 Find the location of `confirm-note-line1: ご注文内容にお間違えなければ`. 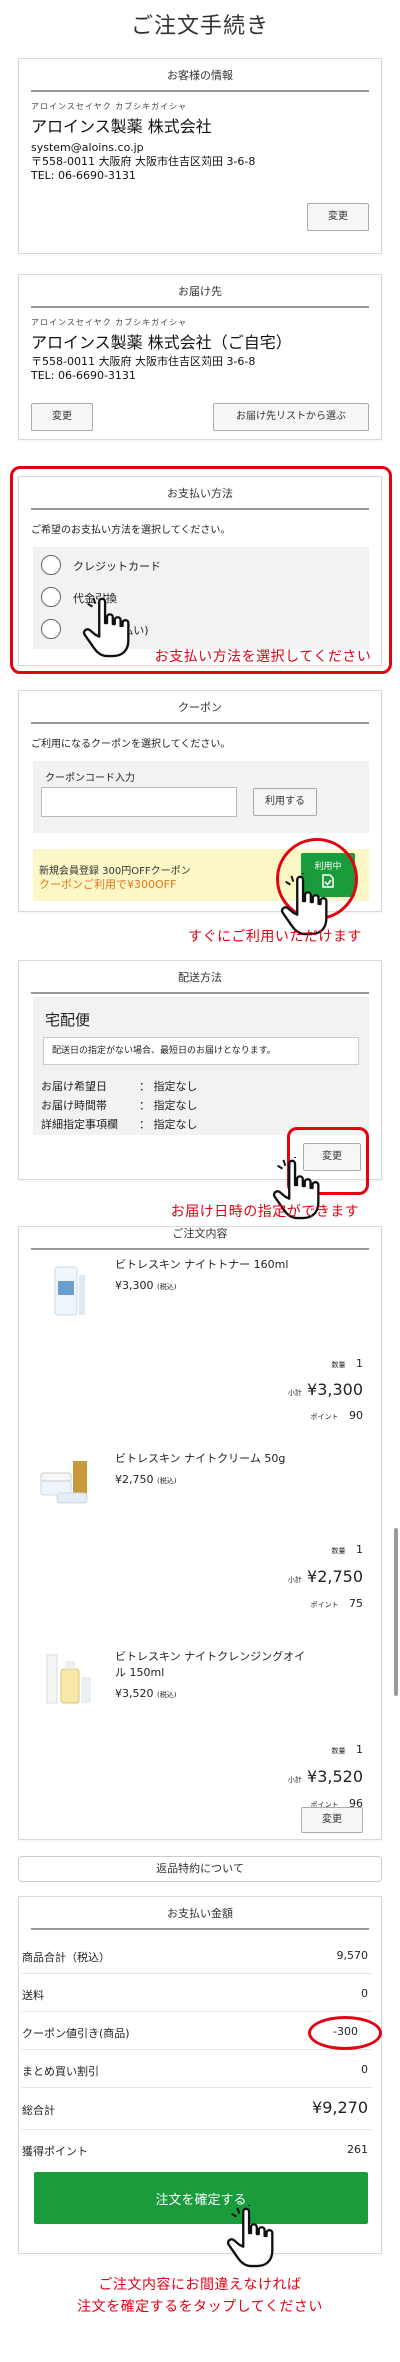

confirm-note-line1: ご注文内容にお間違えなければ is located at coordinates (200, 2285).